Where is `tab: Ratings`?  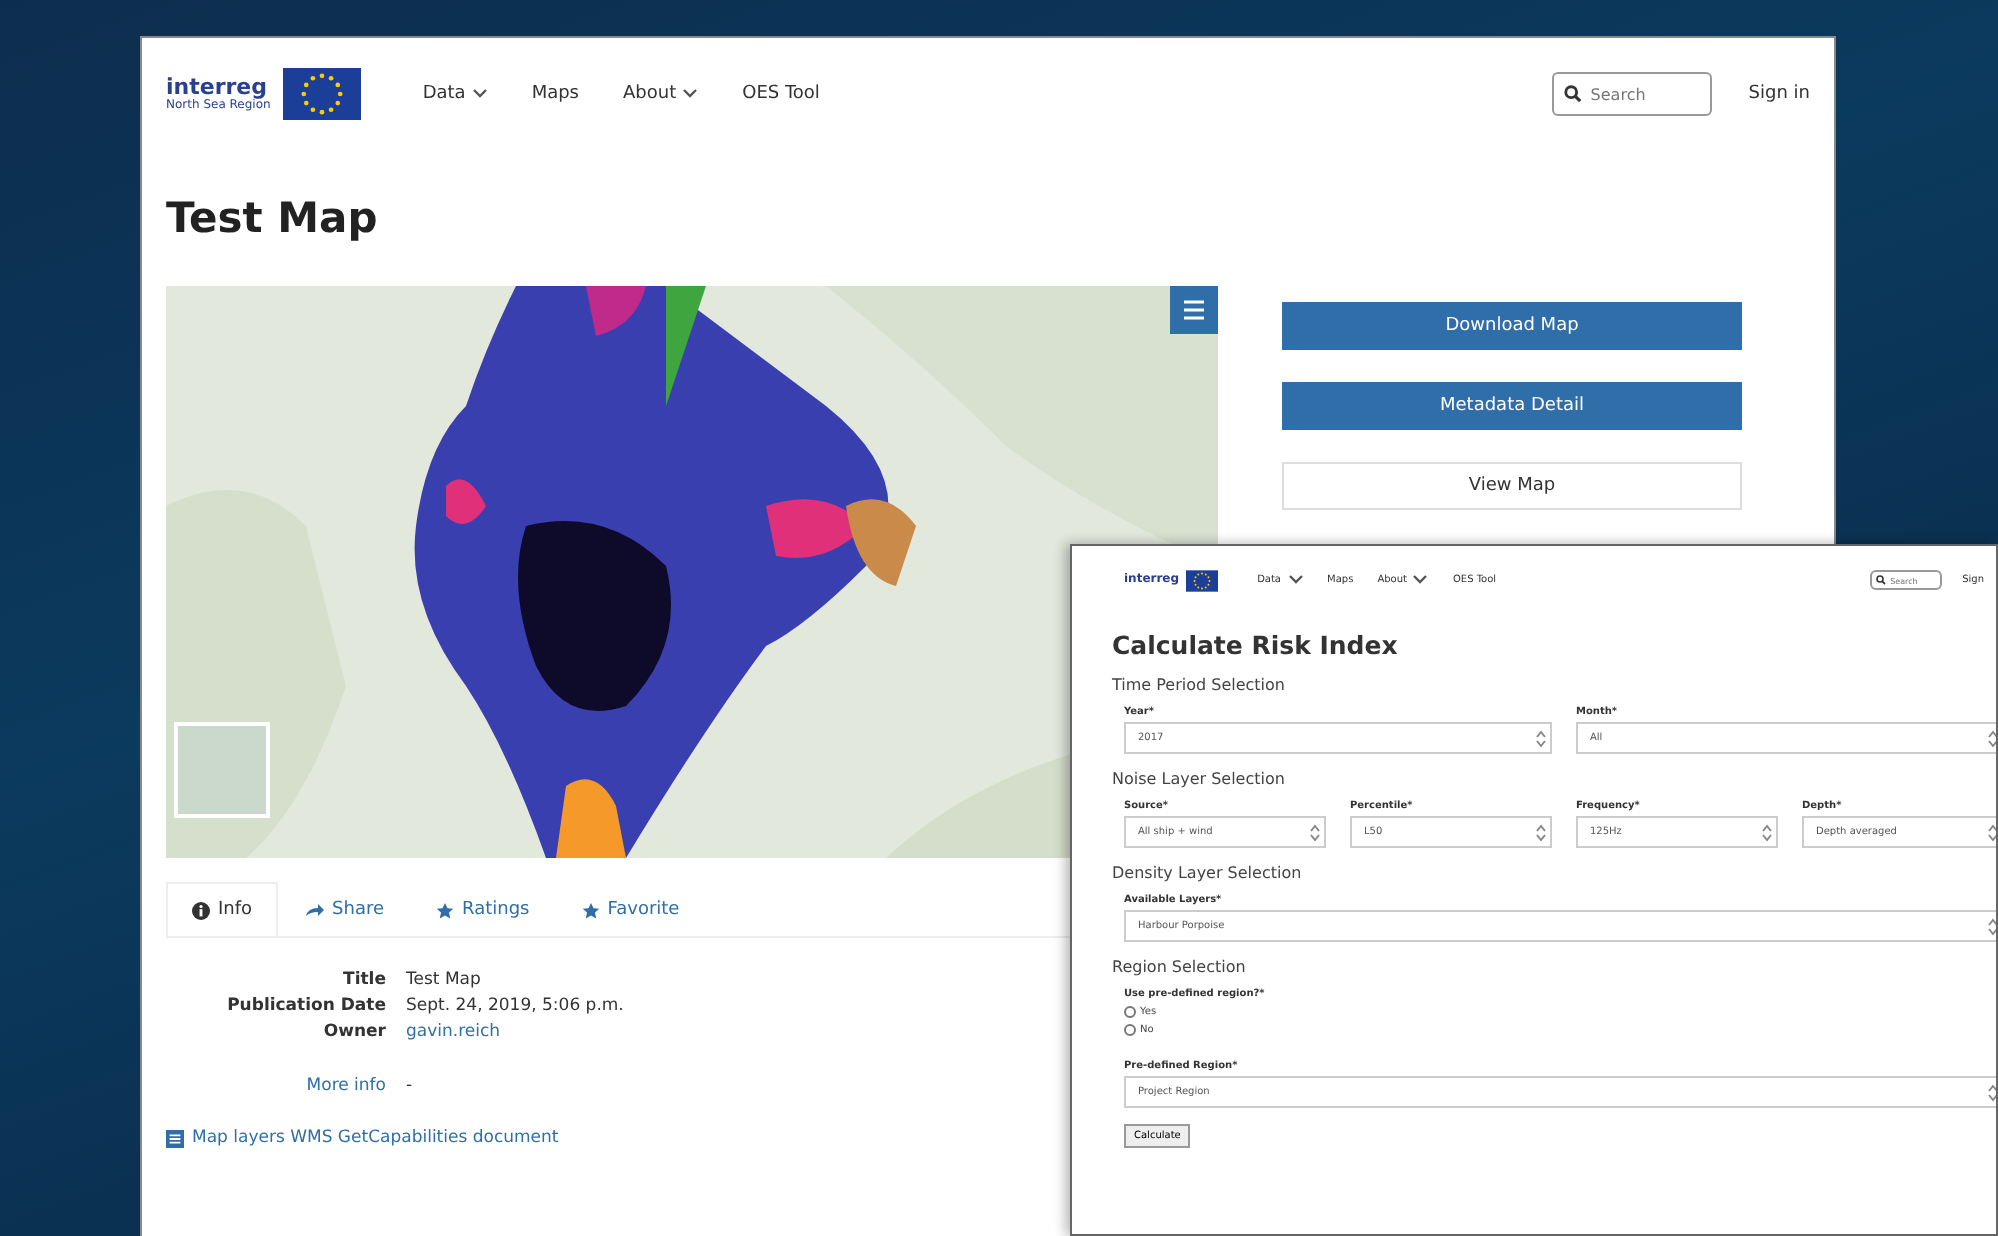
tab: Ratings is located at coordinates (483, 909).